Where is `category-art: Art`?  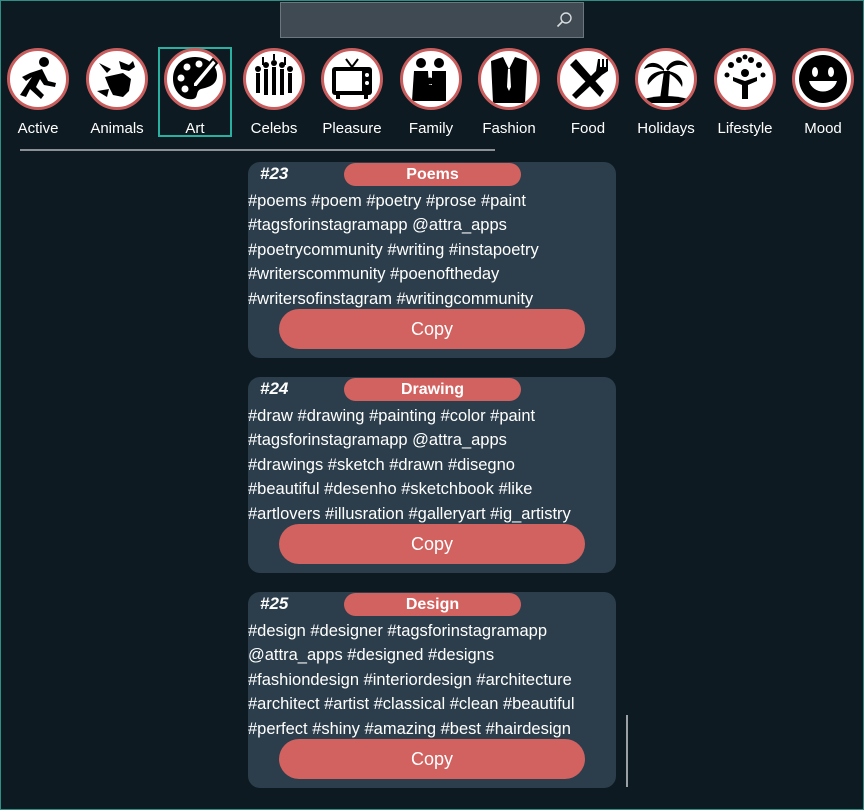 category-art: Art is located at coordinates (195, 92).